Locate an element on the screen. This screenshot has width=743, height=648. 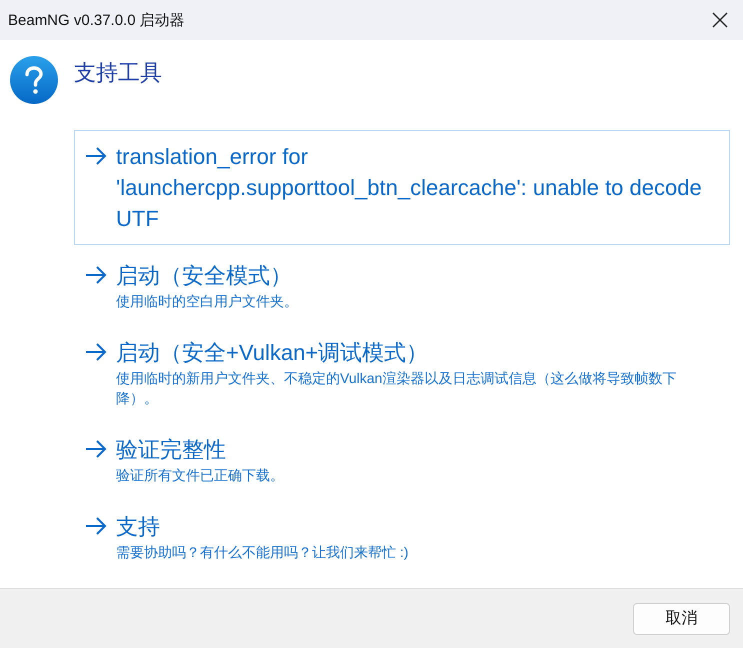
command-link: 启动（安全+Vulkan+调试模式） 使用临时的新用户文件夹、不稳定的Vulkan渲染器以及日志调试信息（这么做将导致帧数下降）。 is located at coordinates (402, 372).